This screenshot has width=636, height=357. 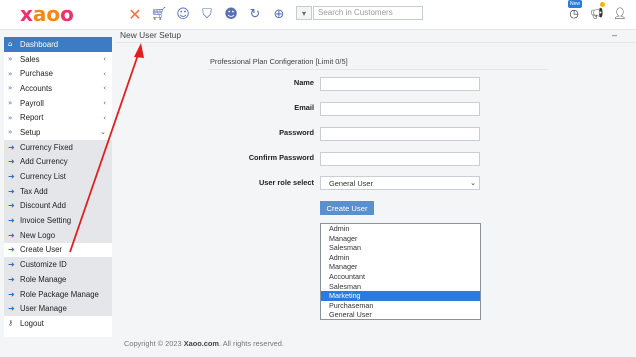 What do you see at coordinates (43, 309) in the screenshot?
I see `sidebar-item-label: User Manage` at bounding box center [43, 309].